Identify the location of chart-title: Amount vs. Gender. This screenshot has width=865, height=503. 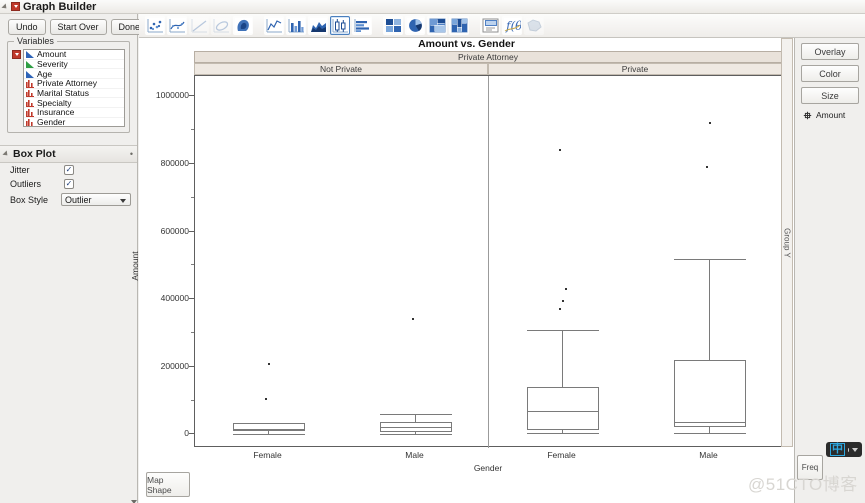
(466, 44).